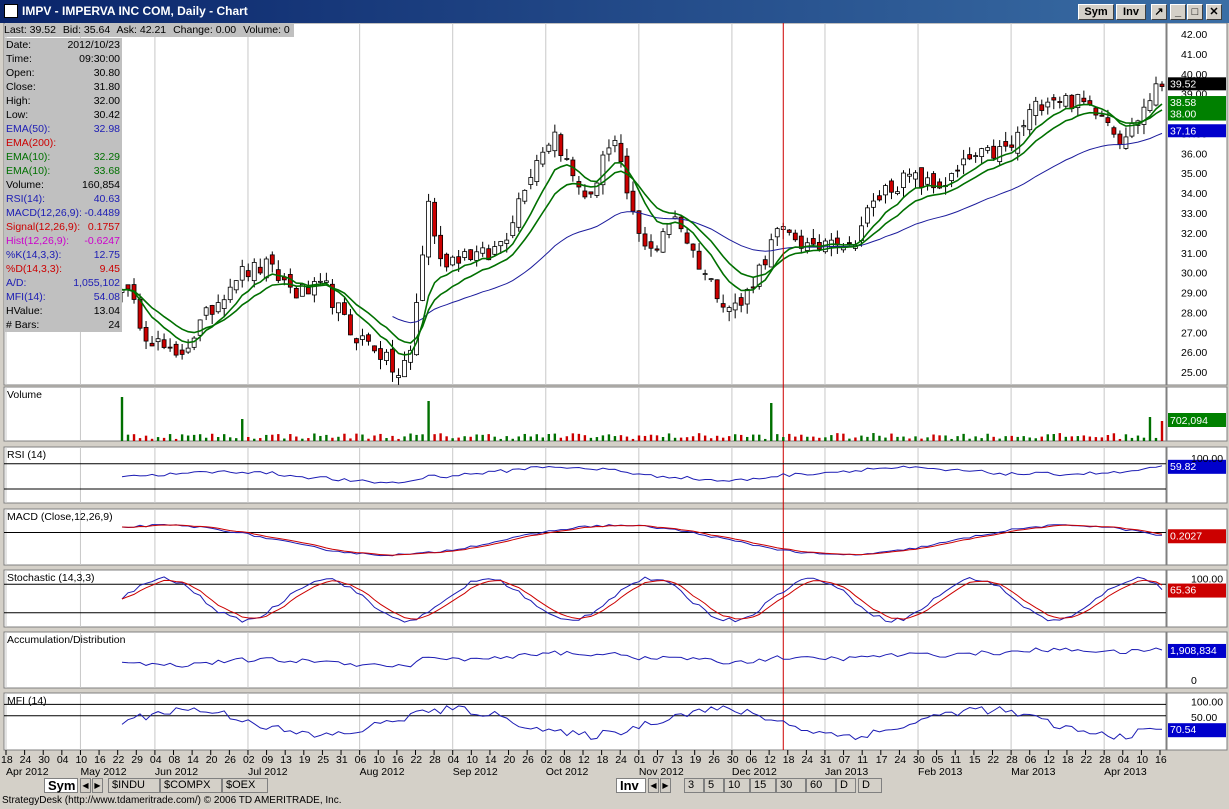  I want to click on indicator-panel-title: Accumulation/Distribution, so click(66, 640).